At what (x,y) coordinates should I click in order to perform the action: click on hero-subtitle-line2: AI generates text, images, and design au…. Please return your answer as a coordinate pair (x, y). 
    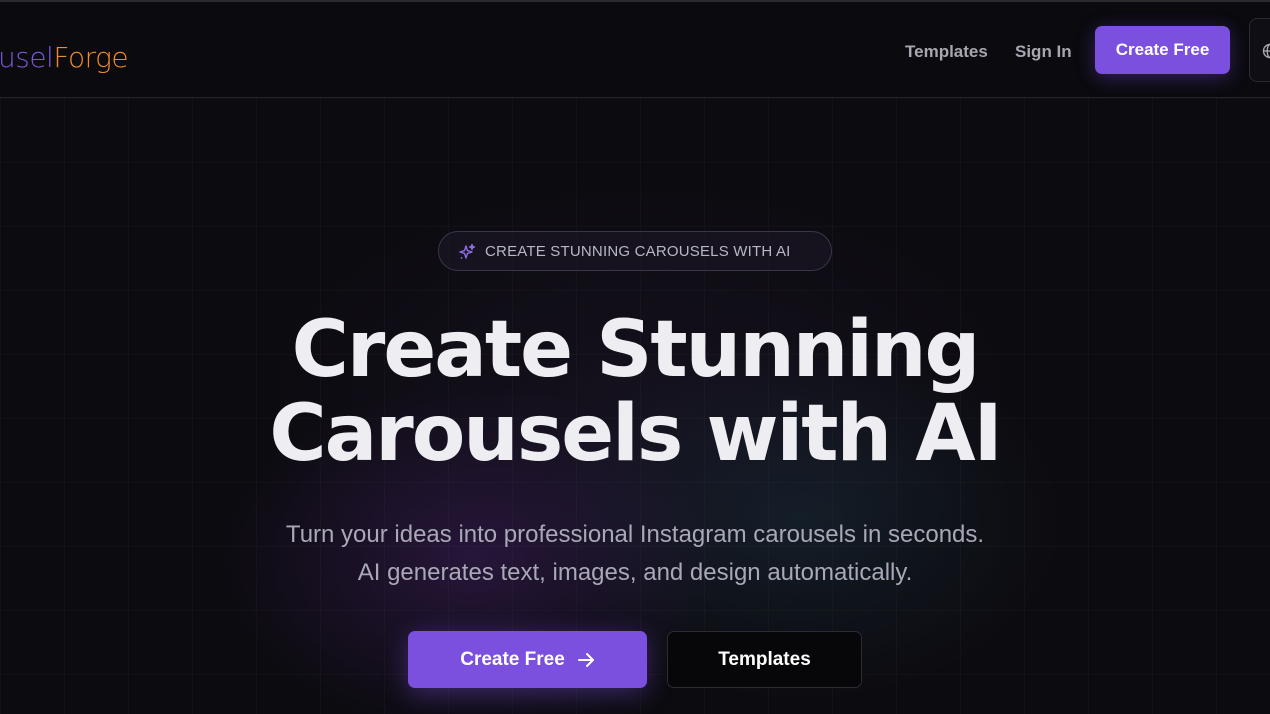
    Looking at the image, I should click on (635, 572).